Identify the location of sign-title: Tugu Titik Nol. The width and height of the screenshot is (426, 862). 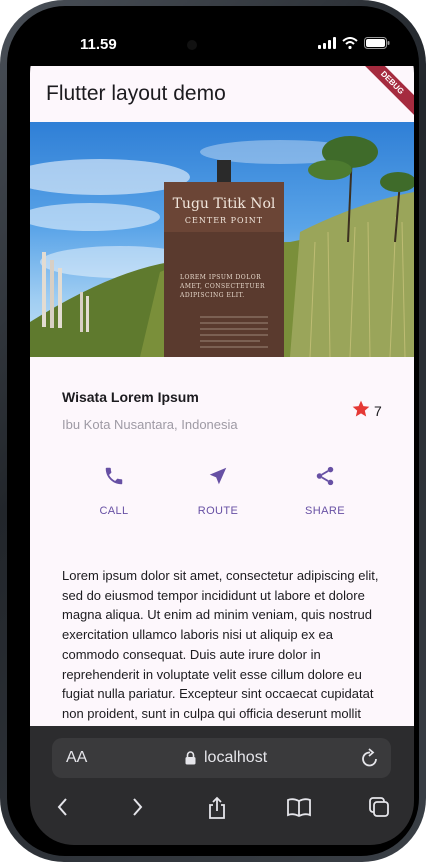
(224, 204).